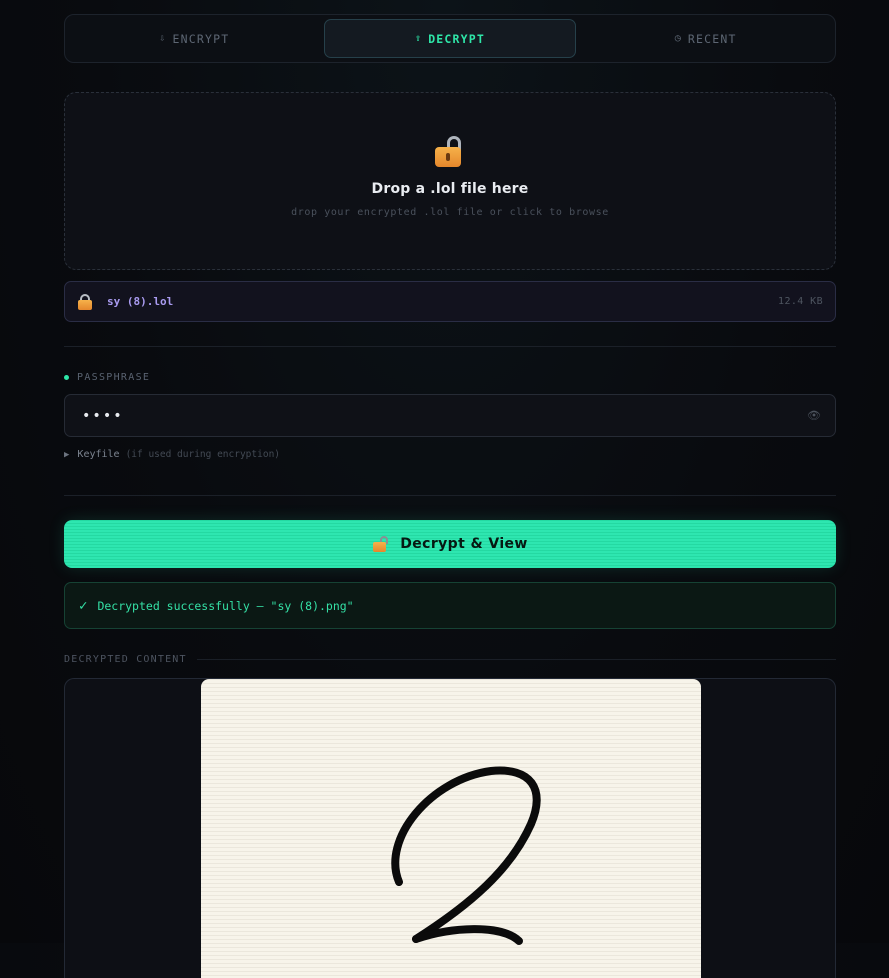 Image resolution: width=889 pixels, height=978 pixels. I want to click on tab-recent-label: RECENT, so click(712, 38).